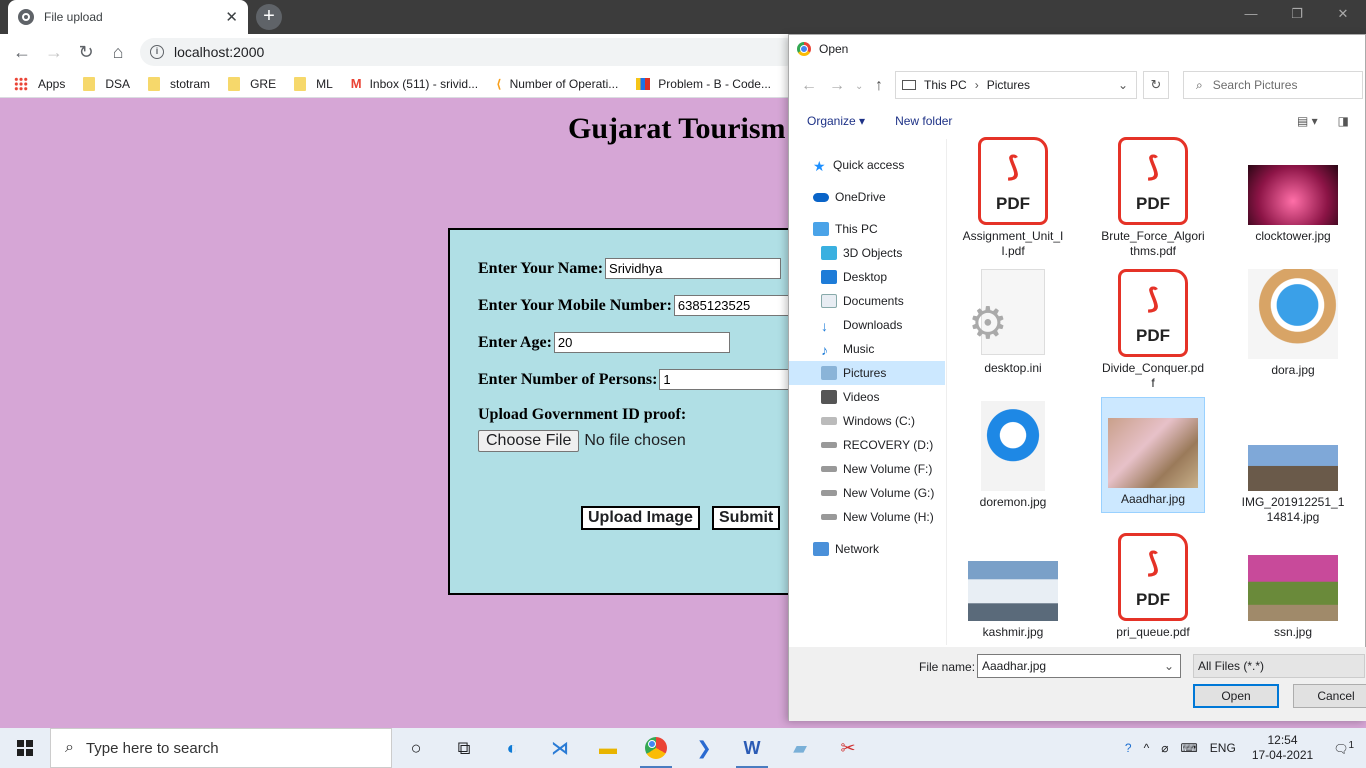 The image size is (1366, 768). Describe the element at coordinates (313, 83) in the screenshot. I see `bookmark-ml: ML` at that location.